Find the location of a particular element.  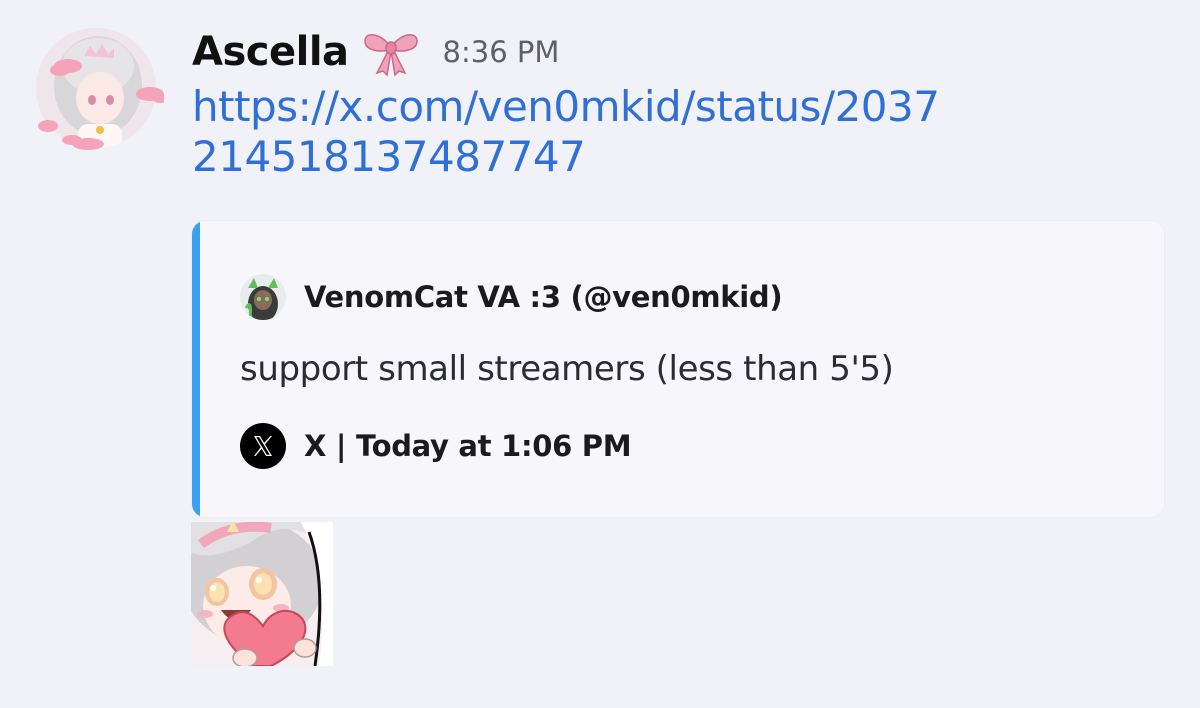

venomcat-avatar-icon is located at coordinates (263, 297).